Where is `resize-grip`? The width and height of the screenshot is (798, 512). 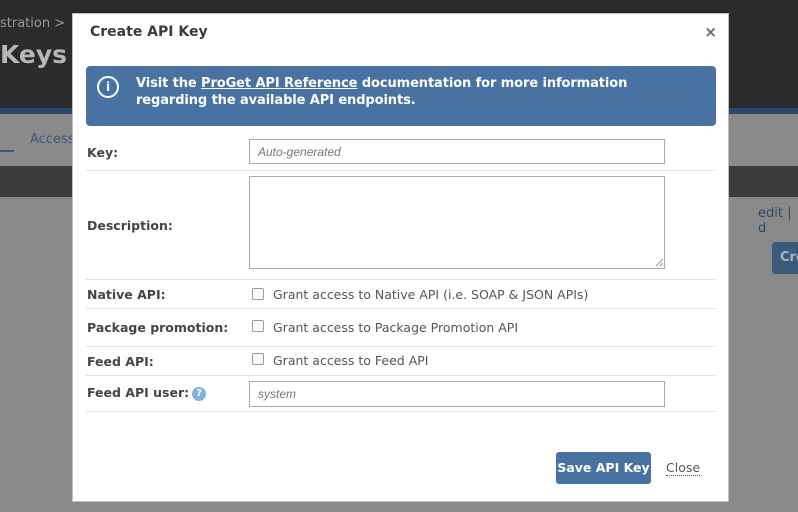 resize-grip is located at coordinates (659, 262).